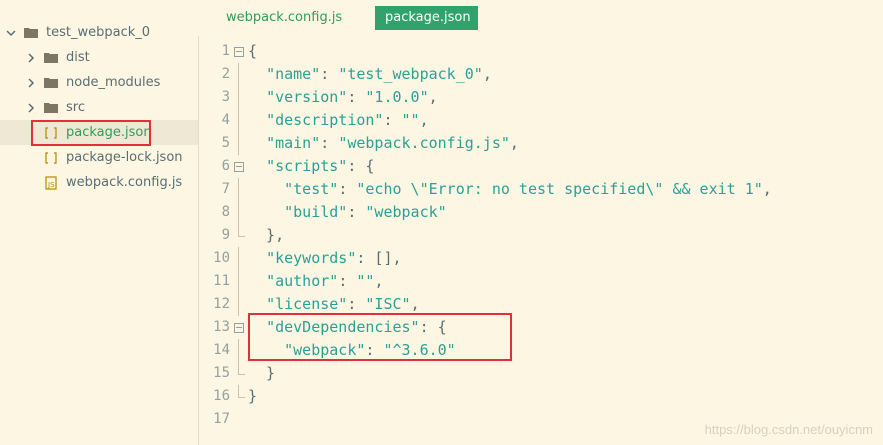 The image size is (883, 445). Describe the element at coordinates (284, 18) in the screenshot. I see `tab-webpack-config: webpack.config.js` at that location.